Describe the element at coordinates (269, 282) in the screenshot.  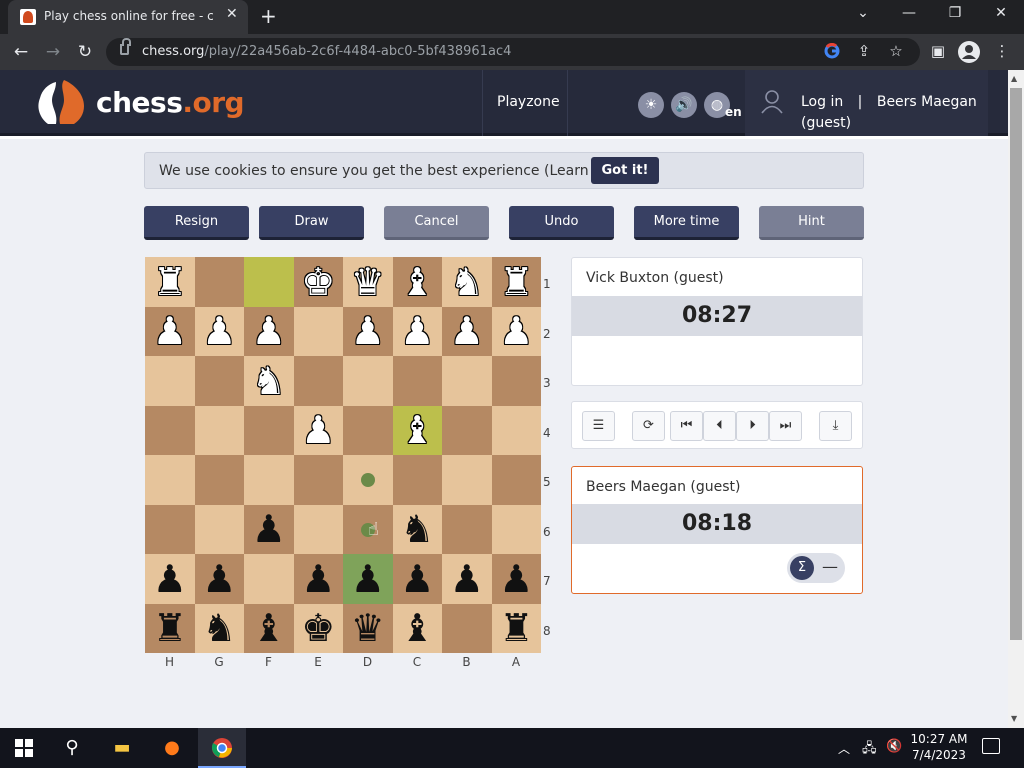
I see `square-f1` at that location.